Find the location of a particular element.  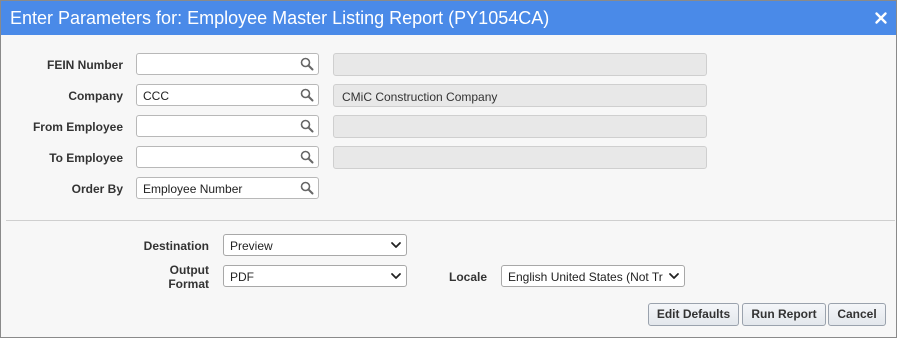

company-input: CCC is located at coordinates (227, 95).